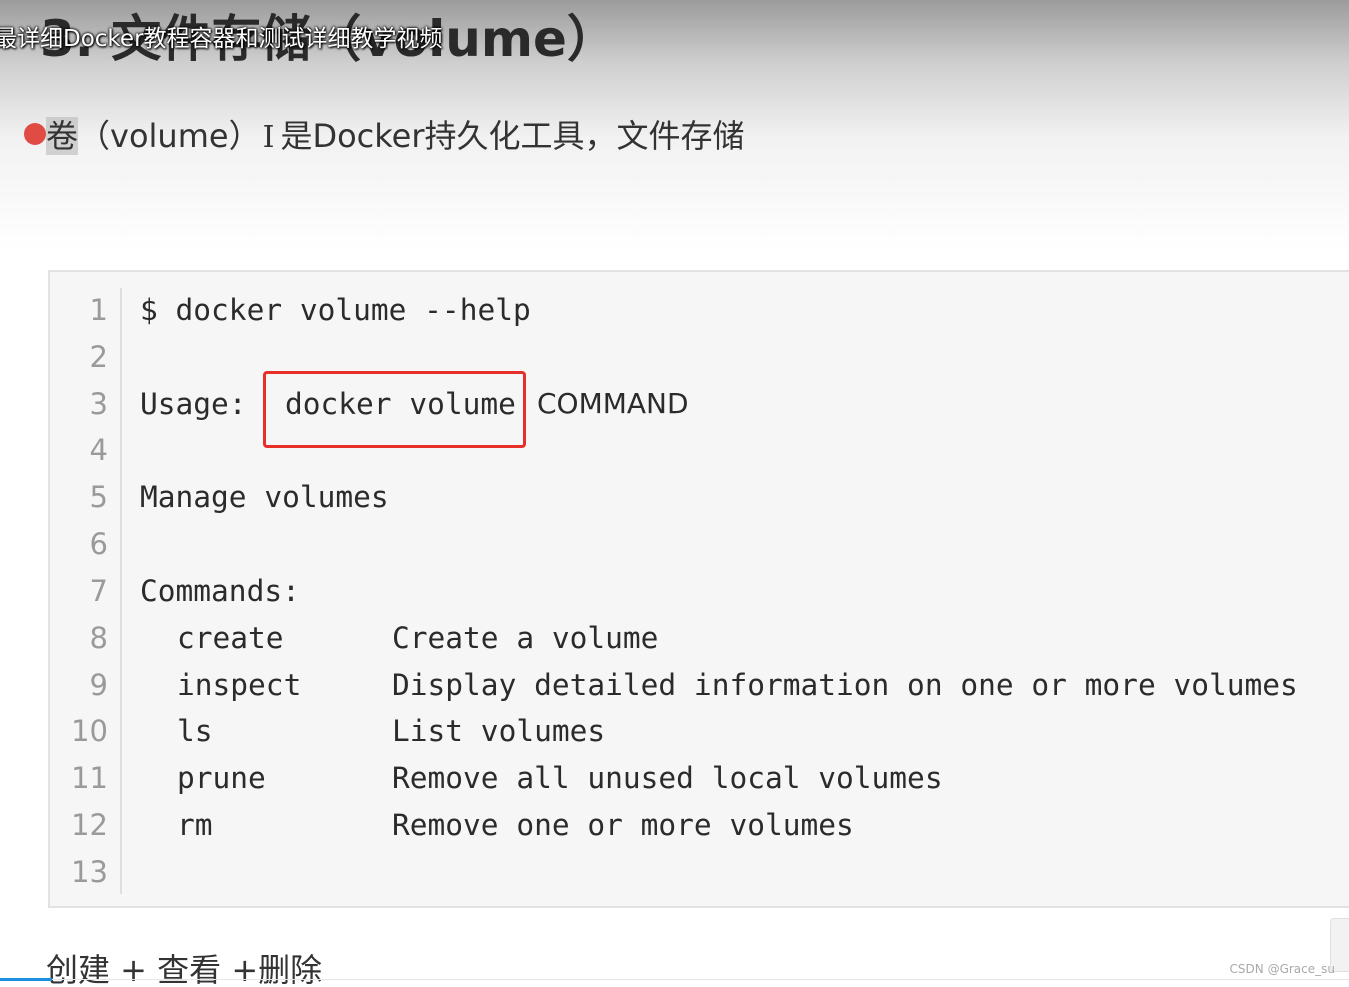 This screenshot has height=987, width=1349. I want to click on command-description: Remove all unused local volumes, so click(667, 778).